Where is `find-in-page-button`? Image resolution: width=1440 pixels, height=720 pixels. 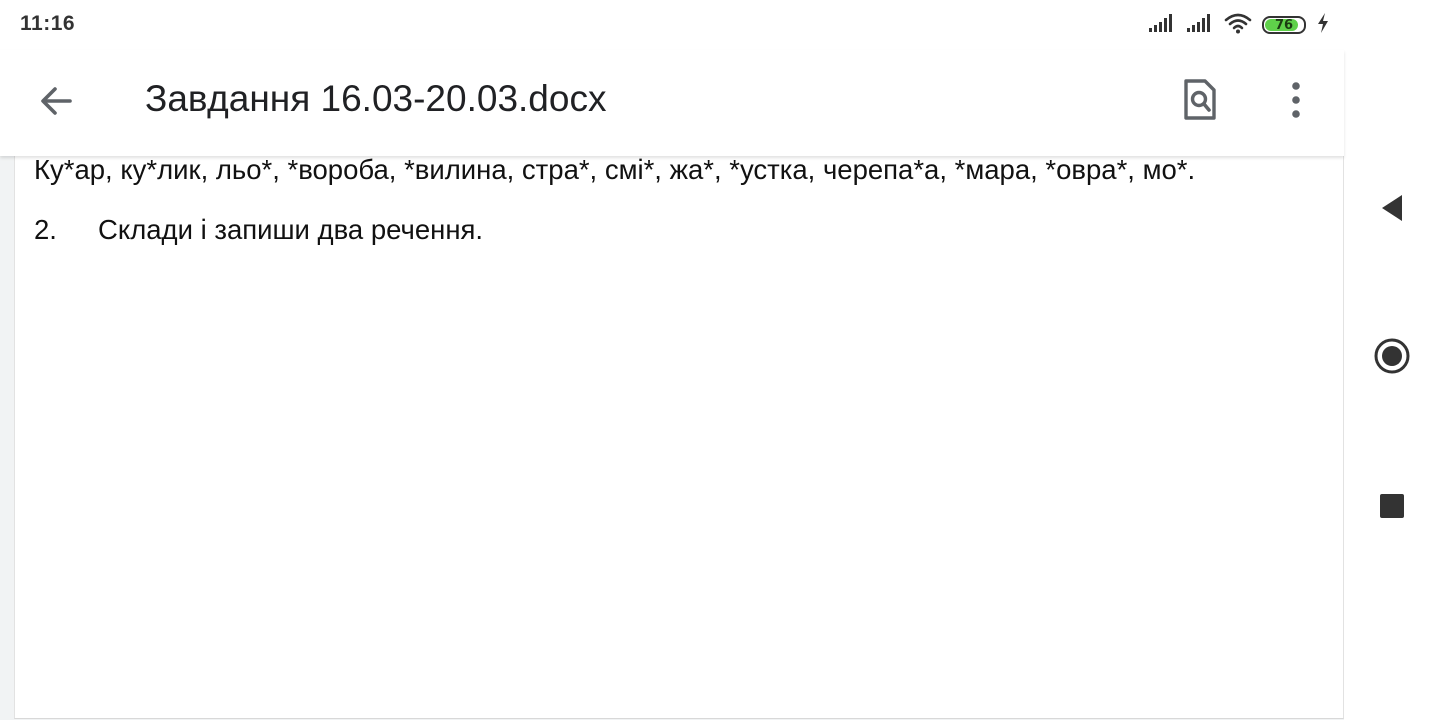
find-in-page-button is located at coordinates (1200, 102).